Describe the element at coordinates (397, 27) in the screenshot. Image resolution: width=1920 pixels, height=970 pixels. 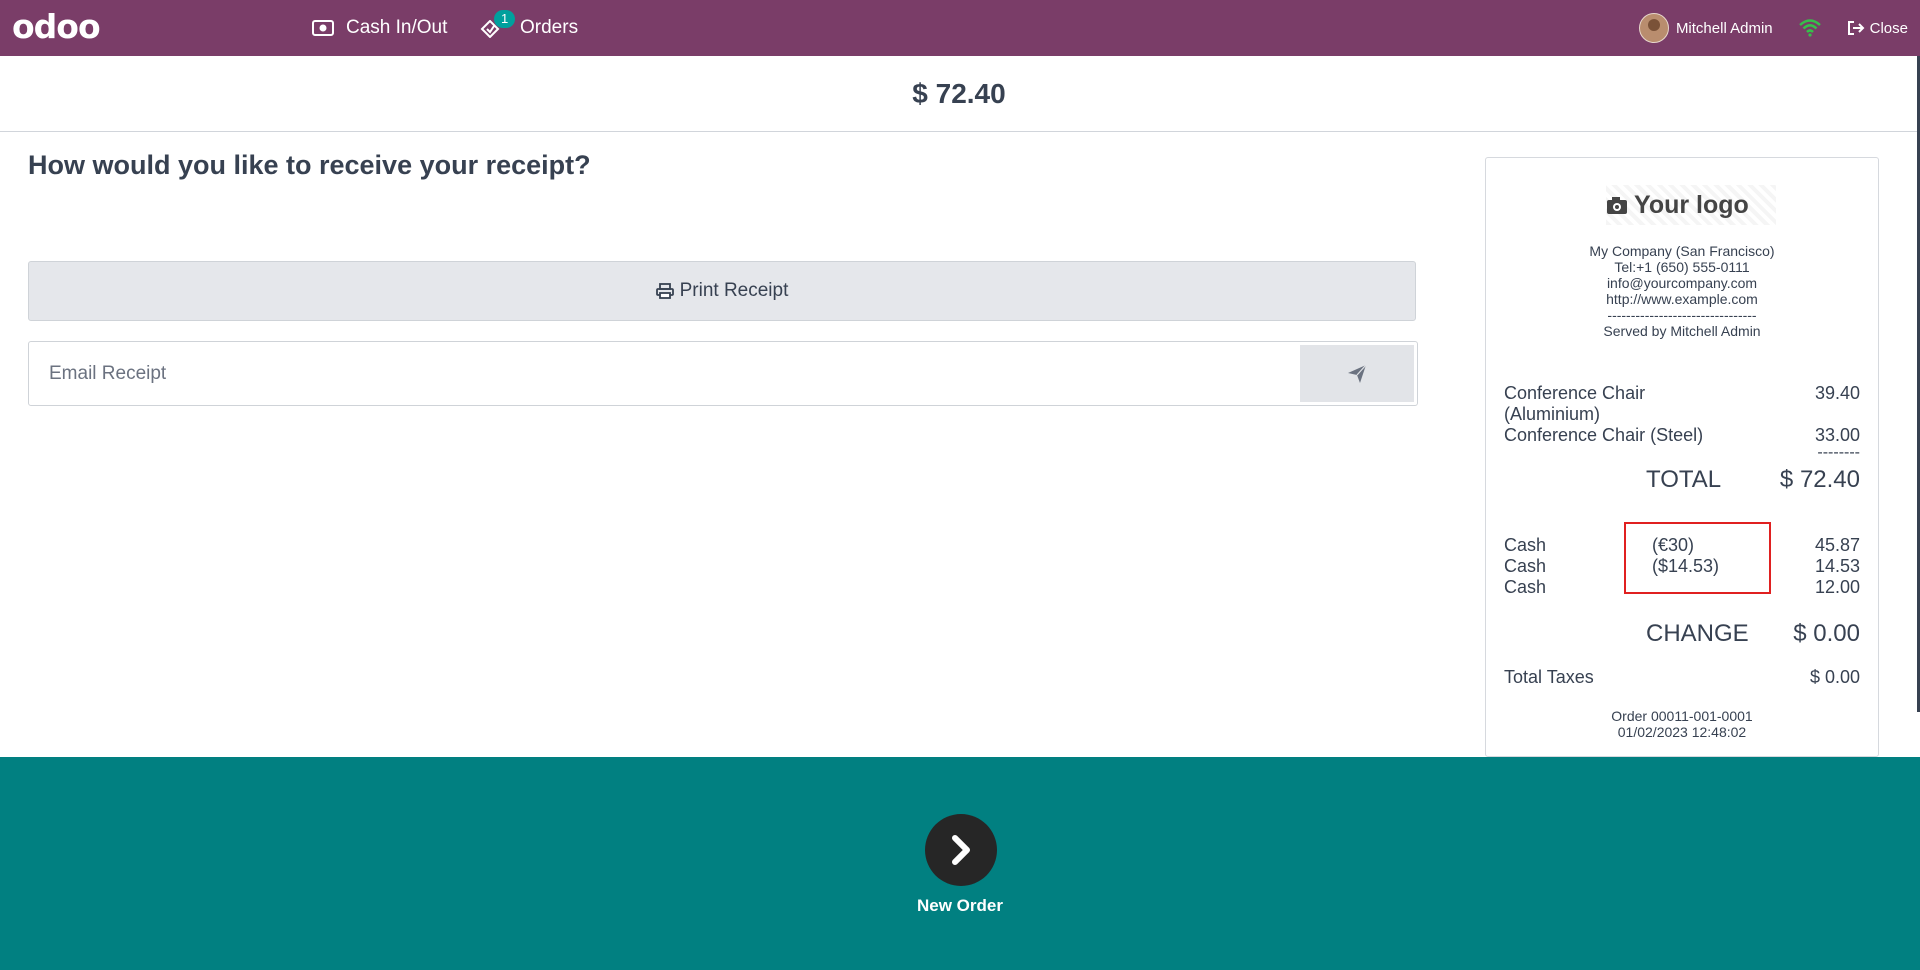
I see `cash-in-out-label: Cash In/Out` at that location.